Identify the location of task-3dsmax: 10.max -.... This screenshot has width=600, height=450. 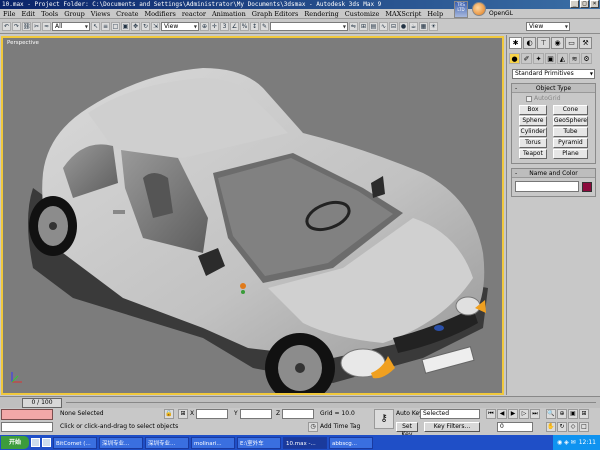
(305, 442).